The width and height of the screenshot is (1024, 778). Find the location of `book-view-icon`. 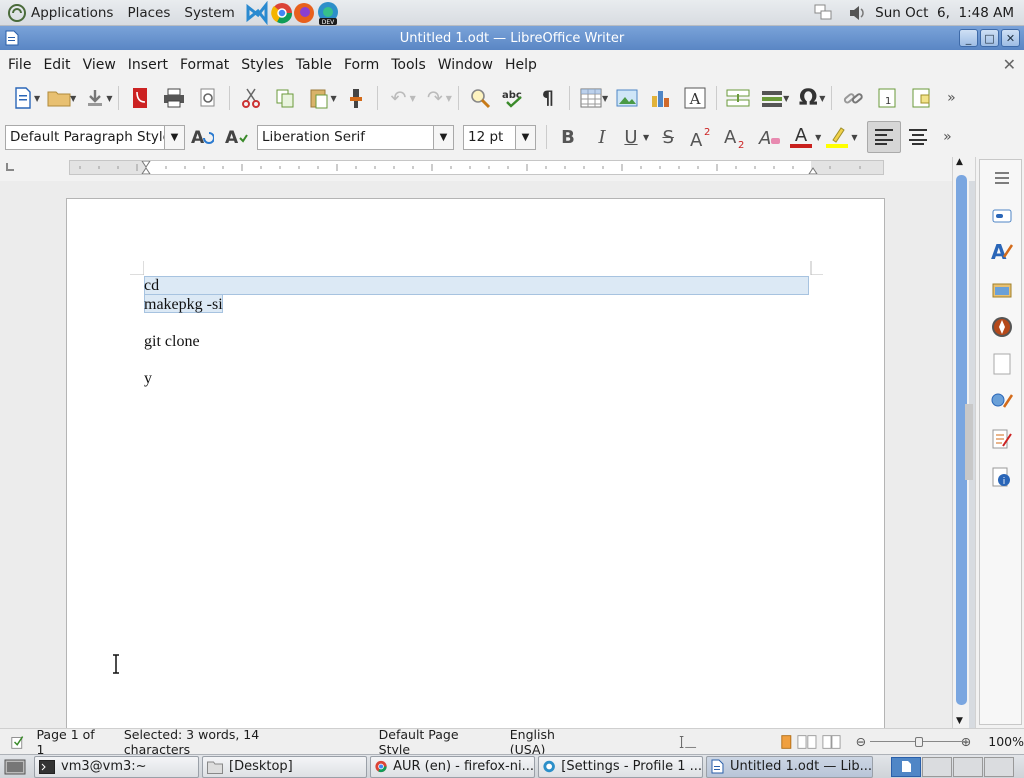

book-view-icon is located at coordinates (832, 742).